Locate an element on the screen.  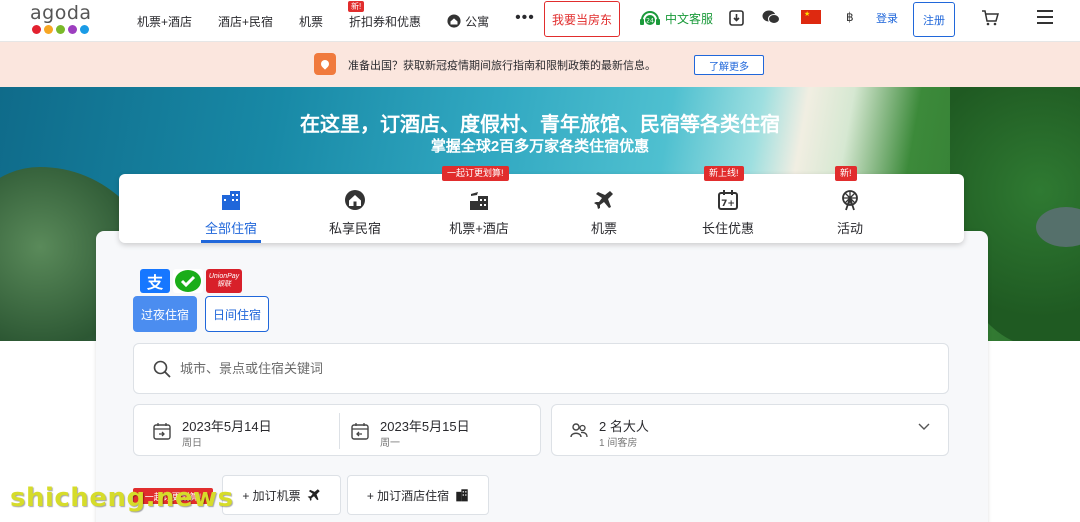
currency-selector: ฿ is located at coordinates (850, 17).